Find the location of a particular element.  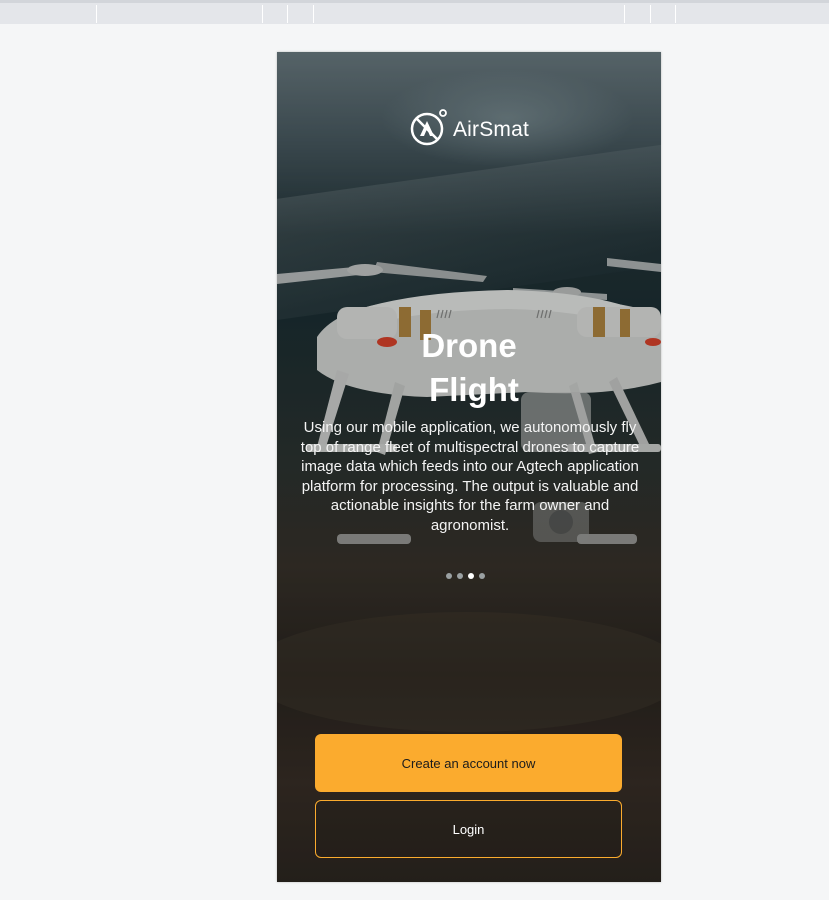

create-account-button: Create an account now is located at coordinates (468, 763).